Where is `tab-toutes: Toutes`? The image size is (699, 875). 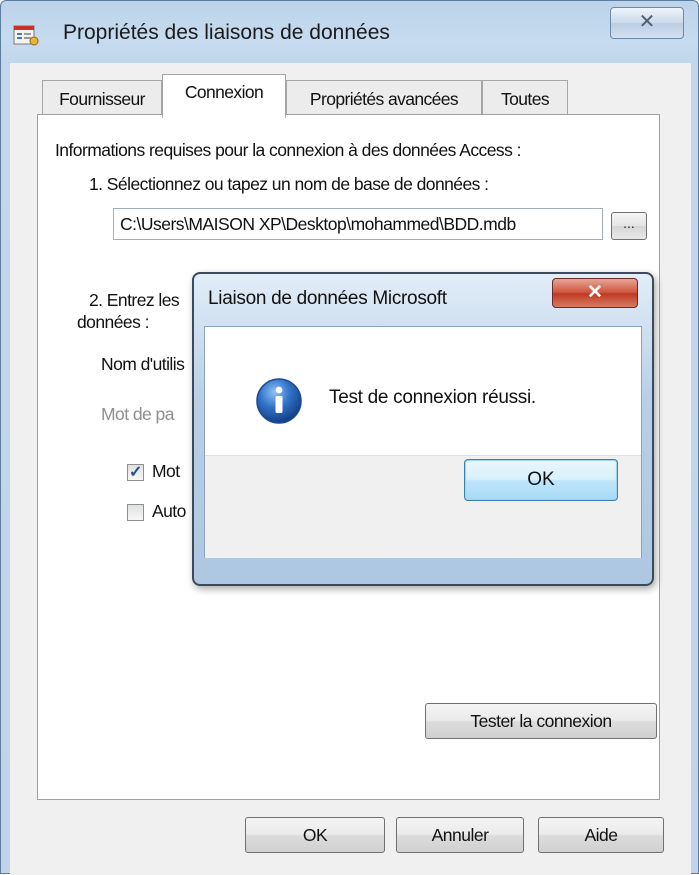 tab-toutes: Toutes is located at coordinates (525, 99).